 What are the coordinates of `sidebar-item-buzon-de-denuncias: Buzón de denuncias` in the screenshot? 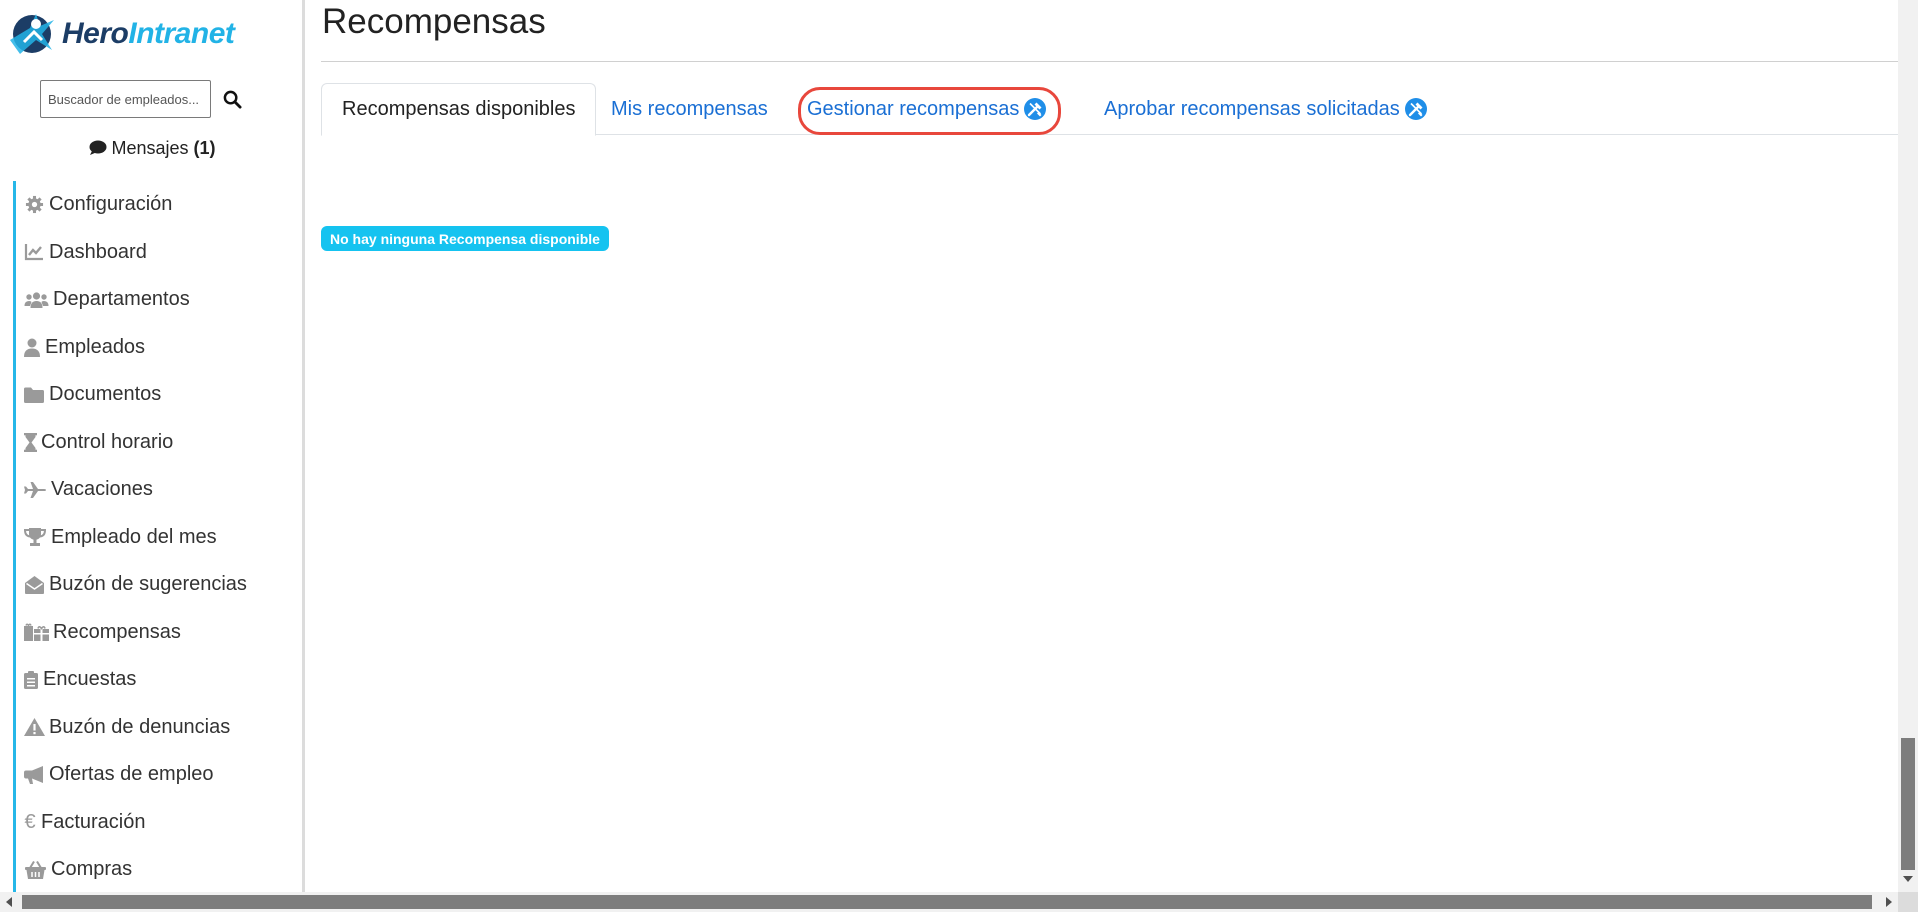 It's located at (157, 727).